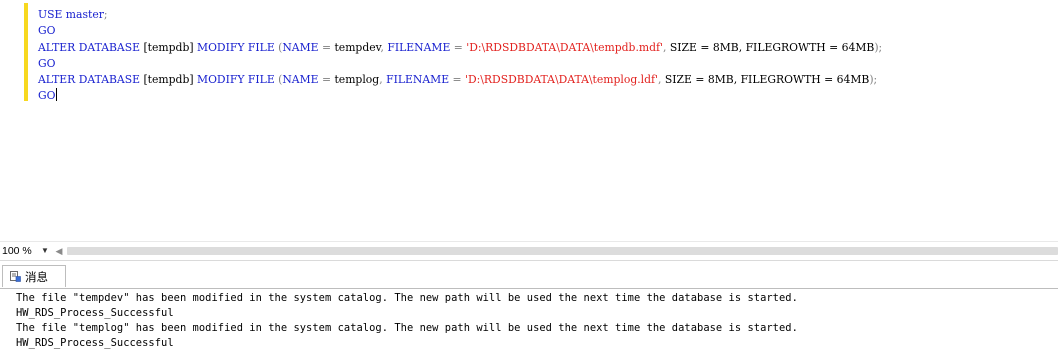  I want to click on code-line: USE master;, so click(460, 15).